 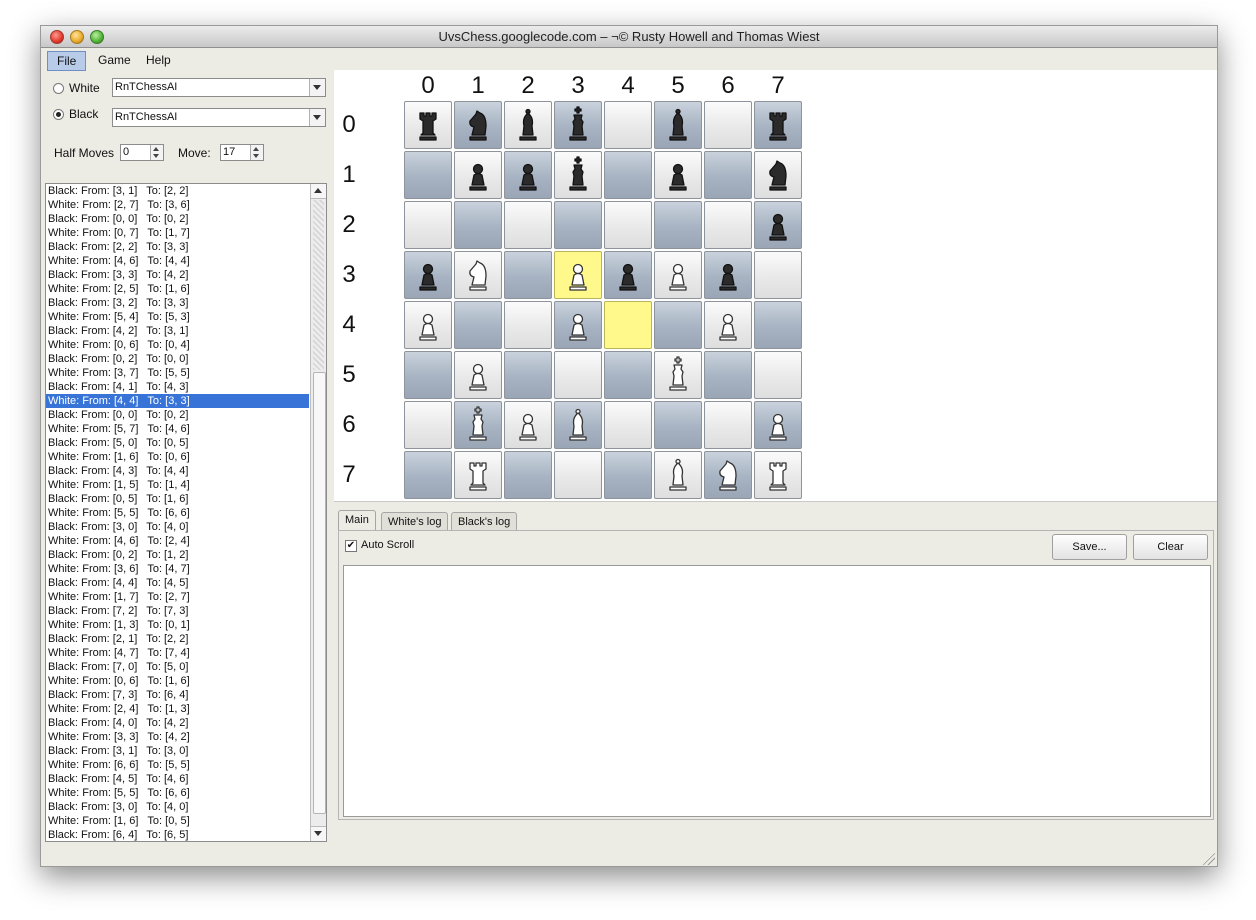 I want to click on move-list-item: White: From: [5, 7] To: [4, 6], so click(x=186, y=429).